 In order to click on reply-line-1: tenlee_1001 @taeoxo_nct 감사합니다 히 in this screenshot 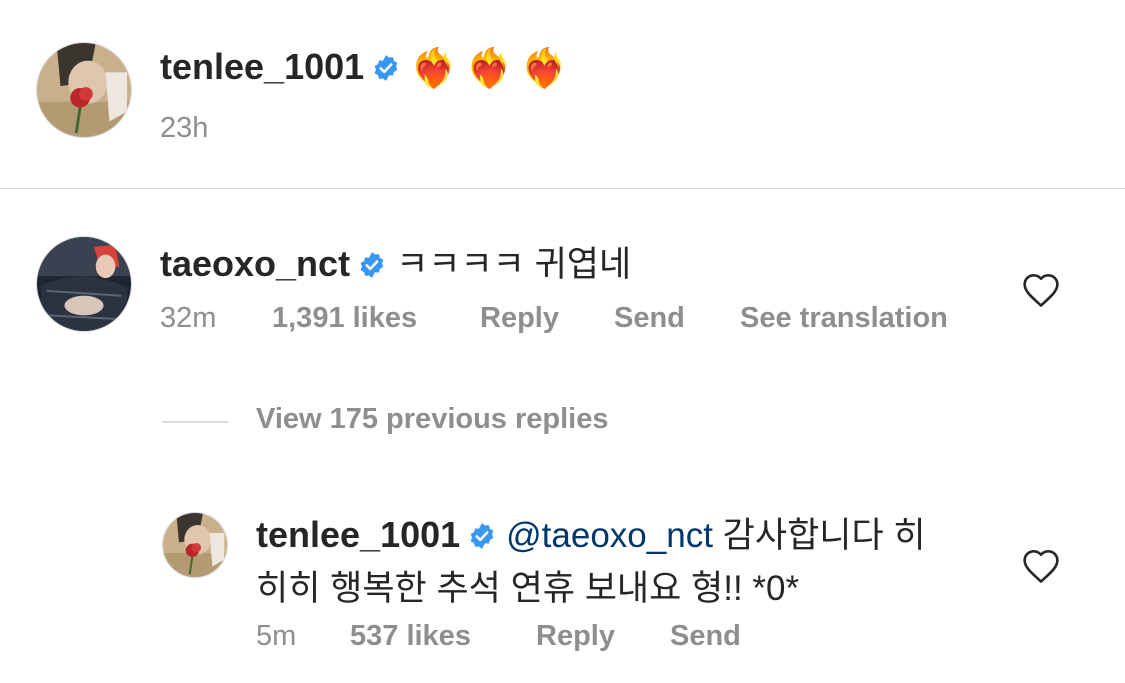, I will do `click(626, 539)`.